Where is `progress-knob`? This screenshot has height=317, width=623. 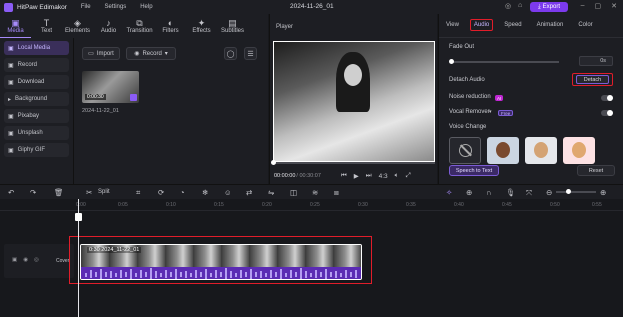
progress-knob is located at coordinates (273, 162).